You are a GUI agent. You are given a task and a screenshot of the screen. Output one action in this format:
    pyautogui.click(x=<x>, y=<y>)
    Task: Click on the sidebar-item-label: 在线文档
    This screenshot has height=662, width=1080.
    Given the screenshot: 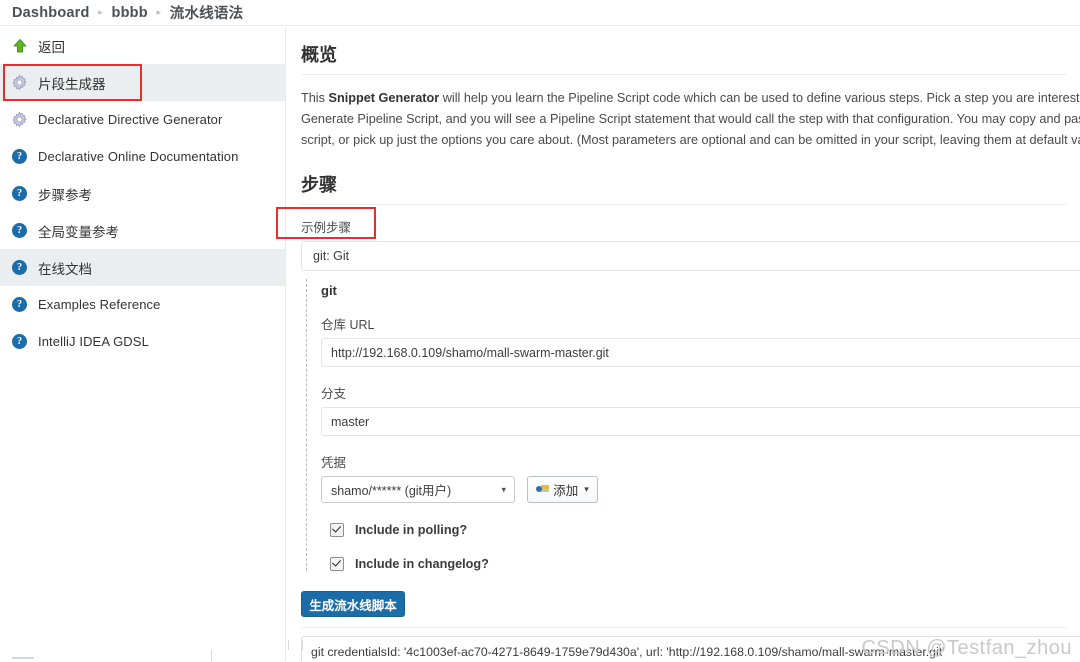 What is the action you would take?
    pyautogui.click(x=65, y=269)
    